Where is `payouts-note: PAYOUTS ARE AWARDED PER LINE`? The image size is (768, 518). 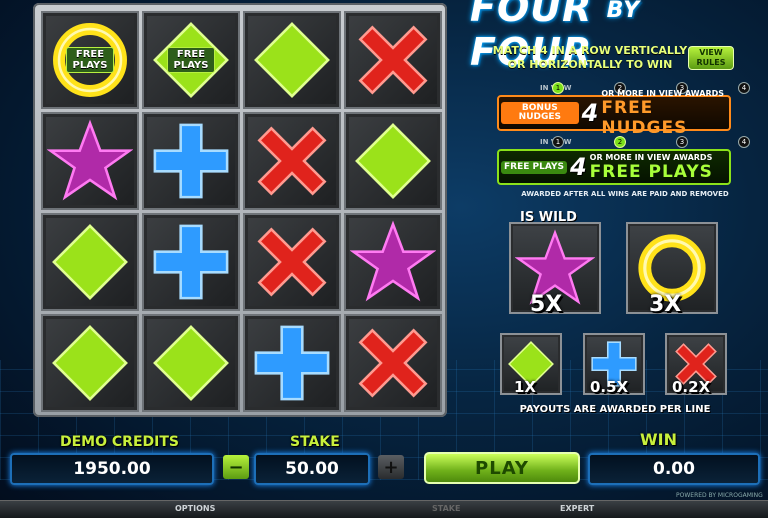
payouts-note: PAYOUTS ARE AWARDED PER LINE is located at coordinates (615, 409).